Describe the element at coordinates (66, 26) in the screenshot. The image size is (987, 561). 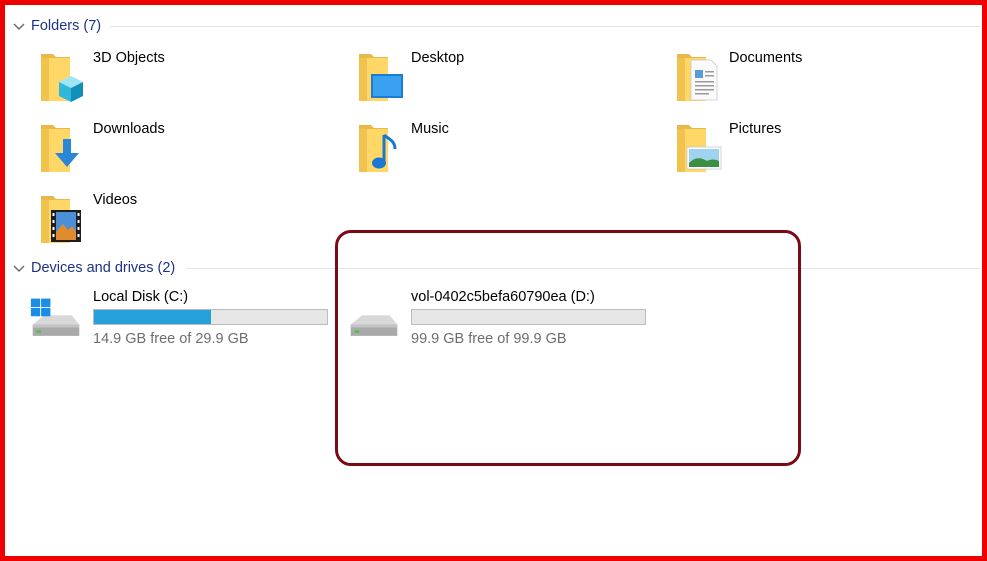
I see `folders-group-title: Folders (7)` at that location.